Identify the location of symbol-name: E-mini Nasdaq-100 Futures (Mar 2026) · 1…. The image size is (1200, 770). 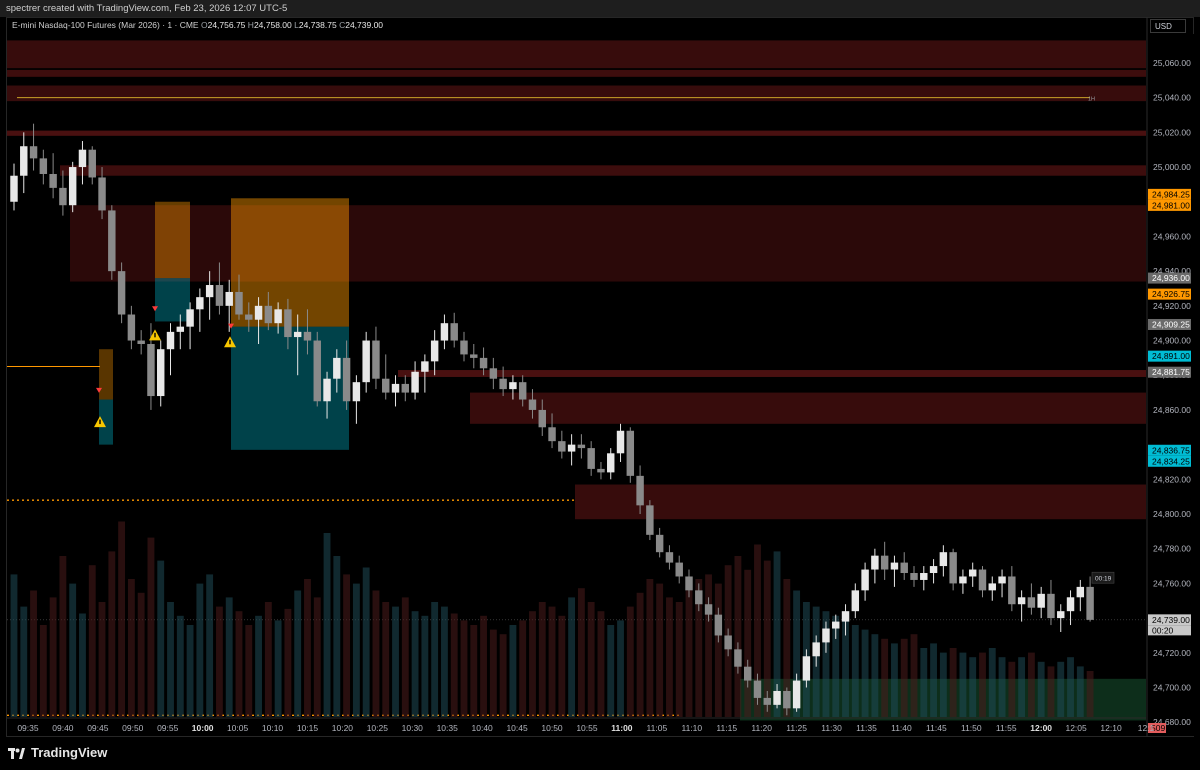
(105, 25).